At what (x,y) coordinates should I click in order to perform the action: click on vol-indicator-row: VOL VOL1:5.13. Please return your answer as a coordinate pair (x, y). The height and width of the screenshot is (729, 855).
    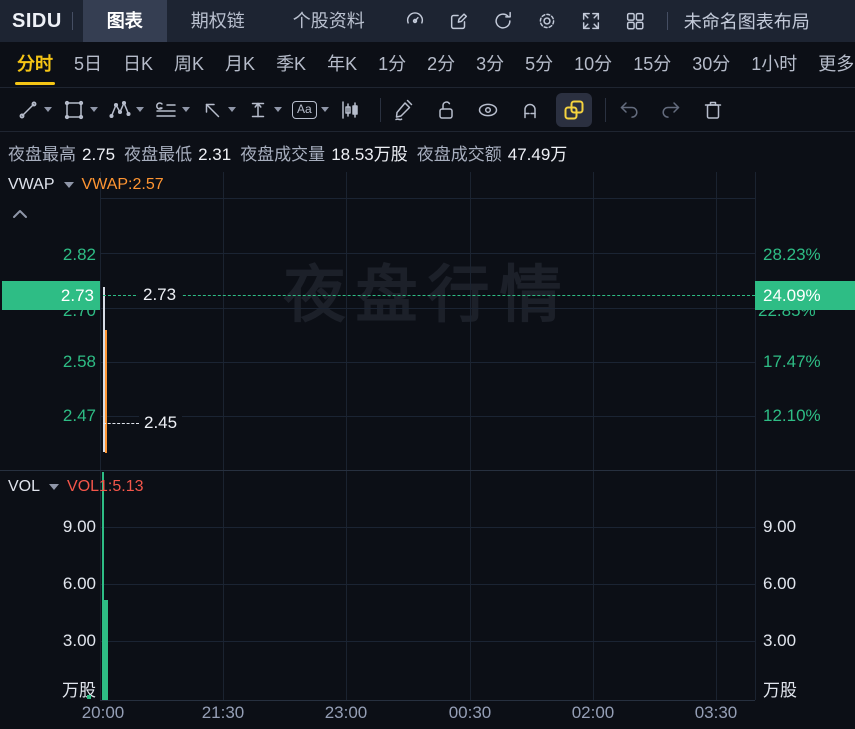
    Looking at the image, I should click on (76, 487).